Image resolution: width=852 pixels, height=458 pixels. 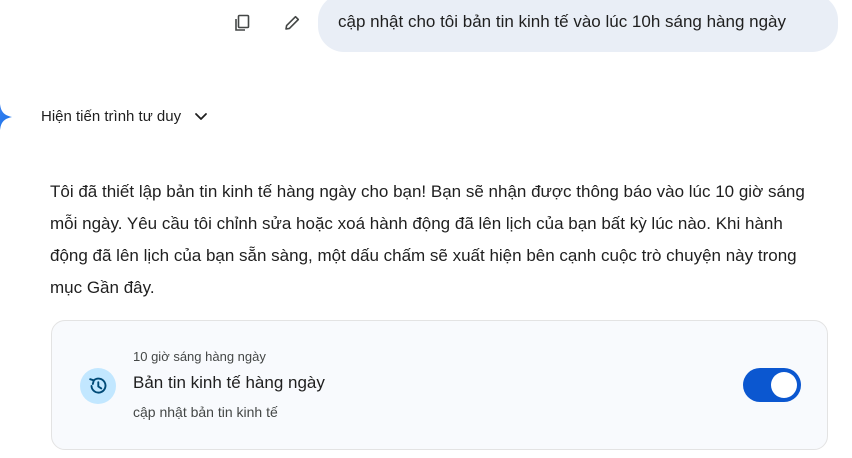 I want to click on schedule-history-icon, so click(x=98, y=385).